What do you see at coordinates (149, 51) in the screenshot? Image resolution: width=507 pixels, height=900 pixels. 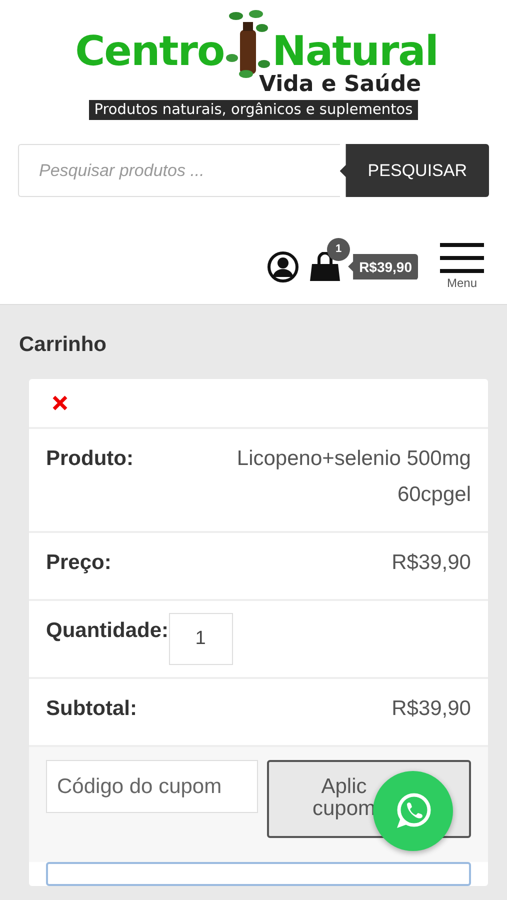 I see `logo-text: Centro` at bounding box center [149, 51].